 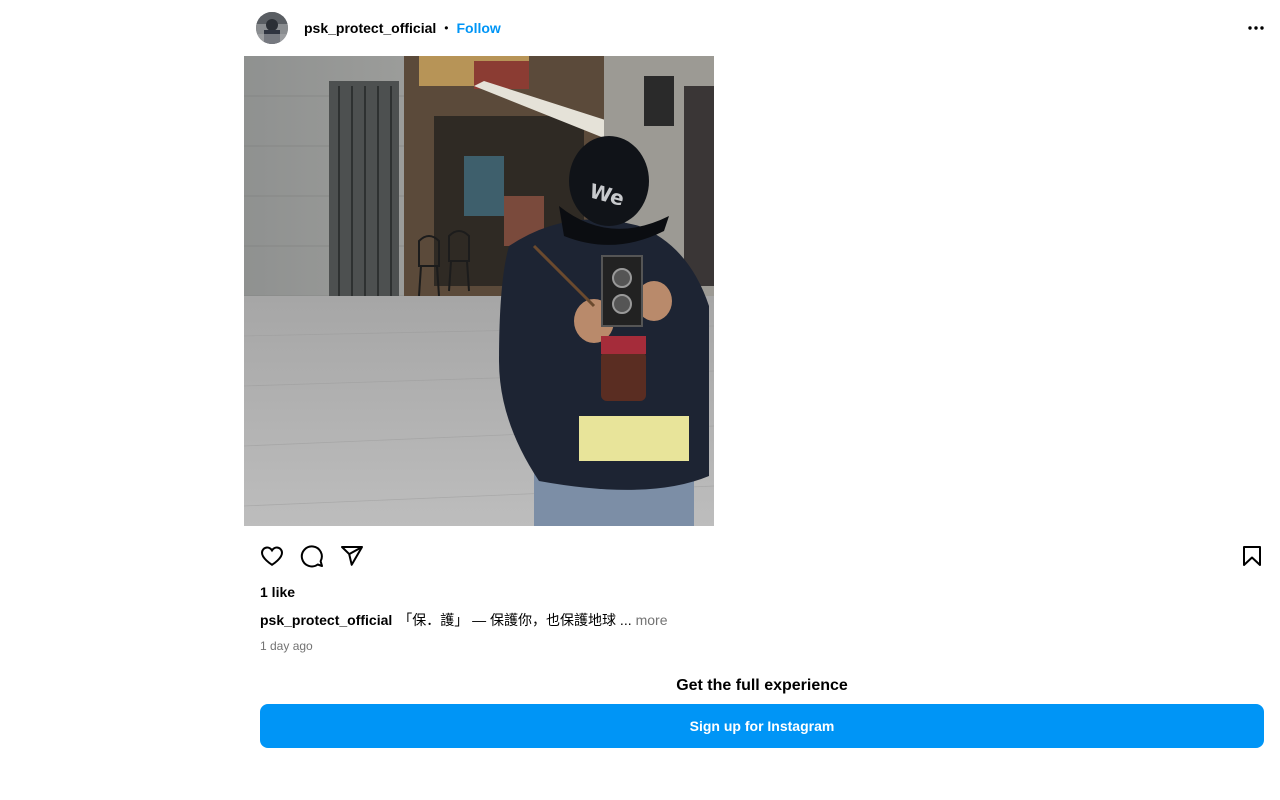 I want to click on post-header: psk_protect_official • Follow, so click(x=378, y=28).